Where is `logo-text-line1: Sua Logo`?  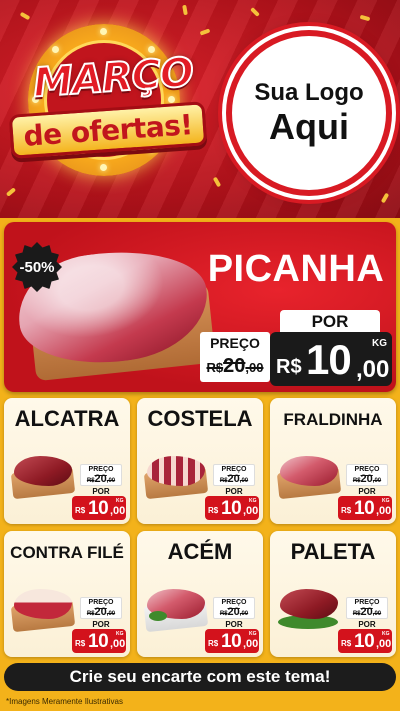 logo-text-line1: Sua Logo is located at coordinates (309, 92).